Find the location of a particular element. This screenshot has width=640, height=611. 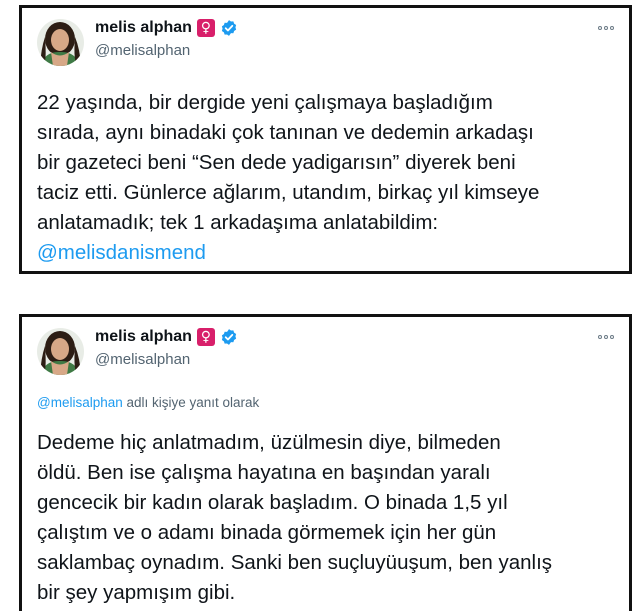

reply-context: @melisalphan adlı kişiye yanıt olarak is located at coordinates (148, 402).